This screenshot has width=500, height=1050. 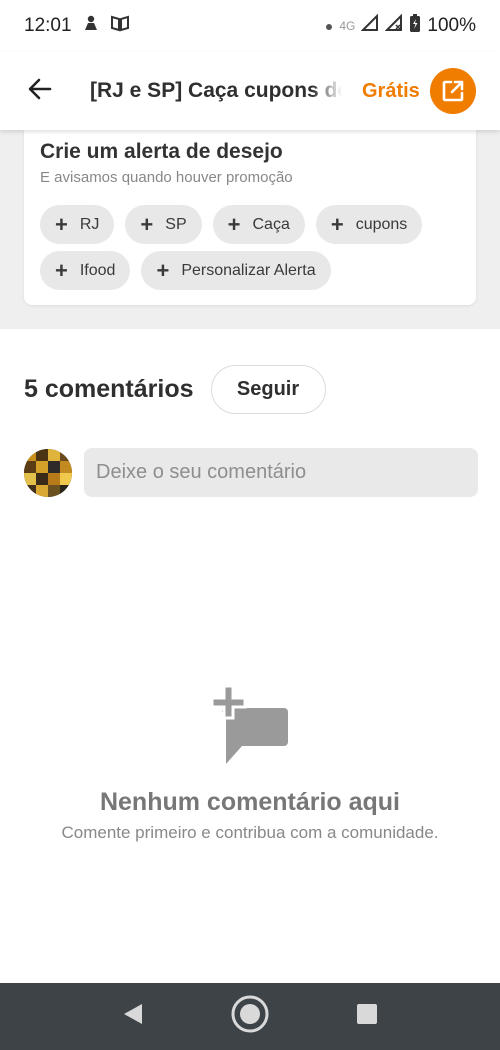 I want to click on arrow-left-icon, so click(x=40, y=91).